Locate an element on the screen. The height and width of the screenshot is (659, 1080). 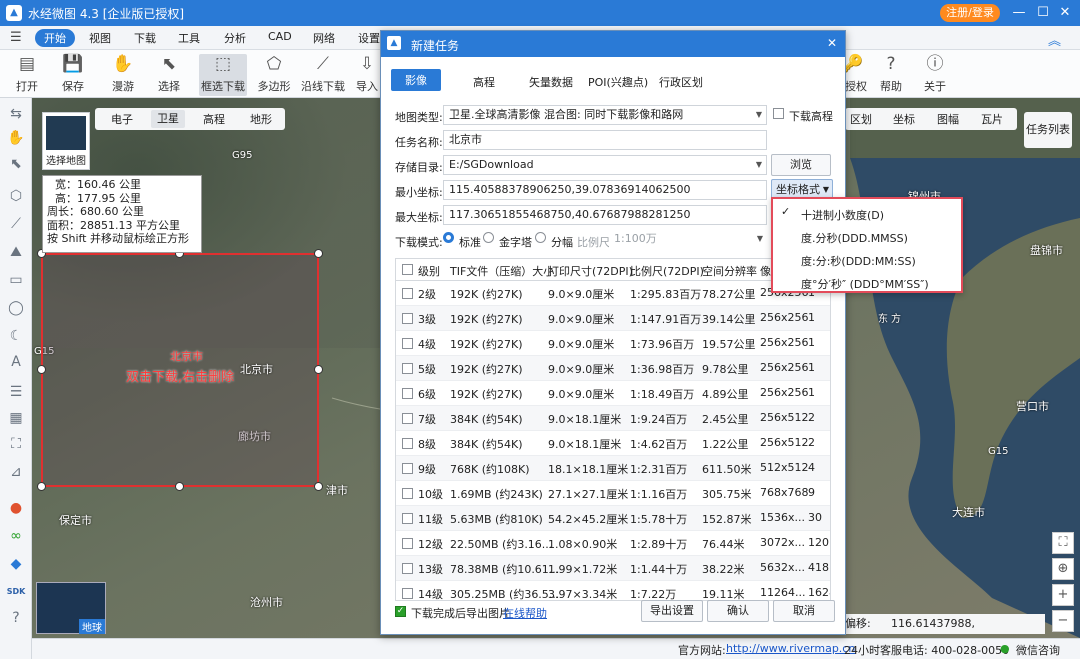
export-after-checkbox: ✓ is located at coordinates (400, 611).